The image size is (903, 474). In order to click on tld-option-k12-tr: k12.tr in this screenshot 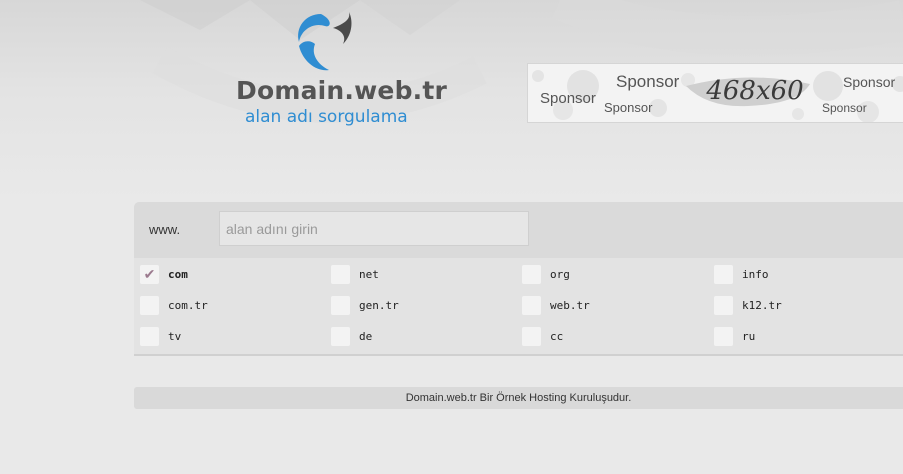, I will do `click(748, 305)`.